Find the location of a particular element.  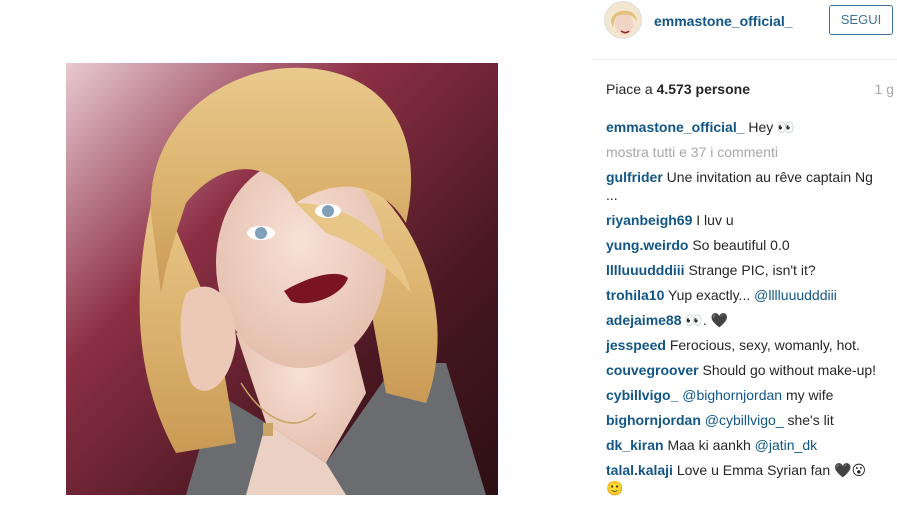

comment-item: couvegroover Should go without make-up! is located at coordinates (742, 370).